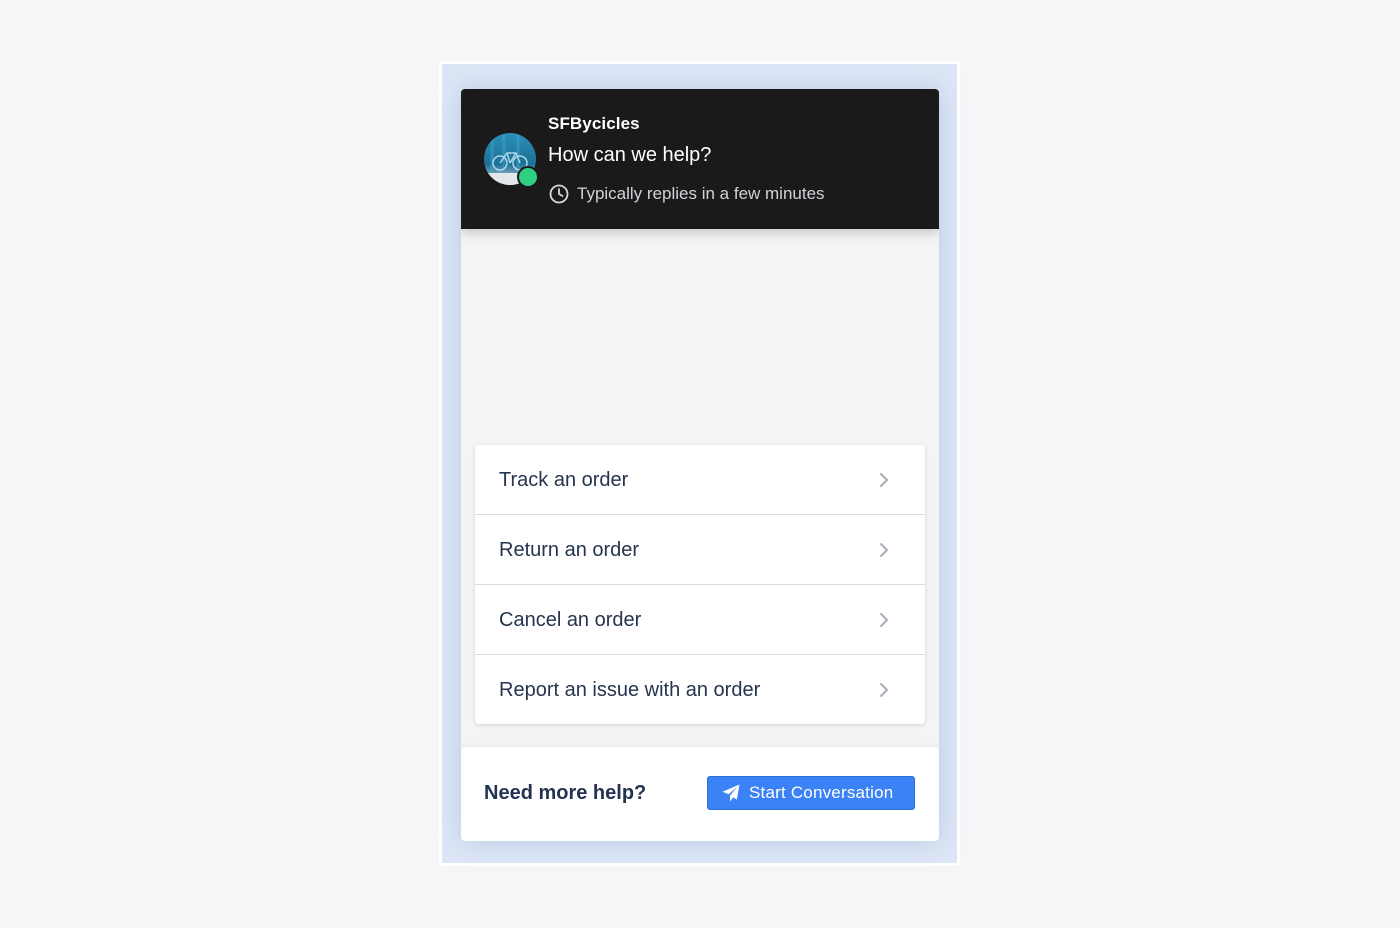 The width and height of the screenshot is (1400, 928). What do you see at coordinates (700, 620) in the screenshot?
I see `option-cancel-order: Cancel an order` at bounding box center [700, 620].